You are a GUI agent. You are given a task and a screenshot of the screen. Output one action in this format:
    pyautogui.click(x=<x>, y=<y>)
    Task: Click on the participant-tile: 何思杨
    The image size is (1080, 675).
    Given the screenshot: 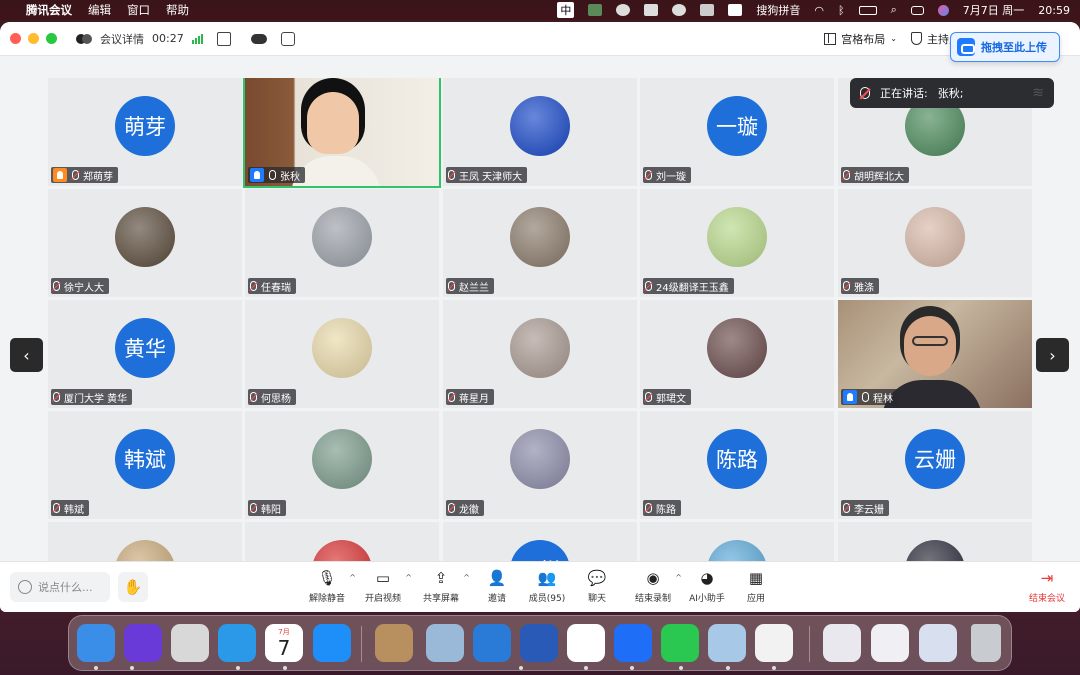 What is the action you would take?
    pyautogui.click(x=342, y=354)
    